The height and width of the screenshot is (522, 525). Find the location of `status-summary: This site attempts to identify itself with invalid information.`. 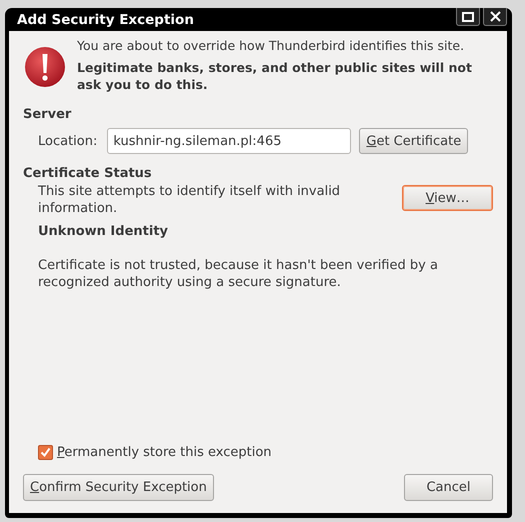

status-summary: This site attempts to identify itself with invalid information. is located at coordinates (190, 200).